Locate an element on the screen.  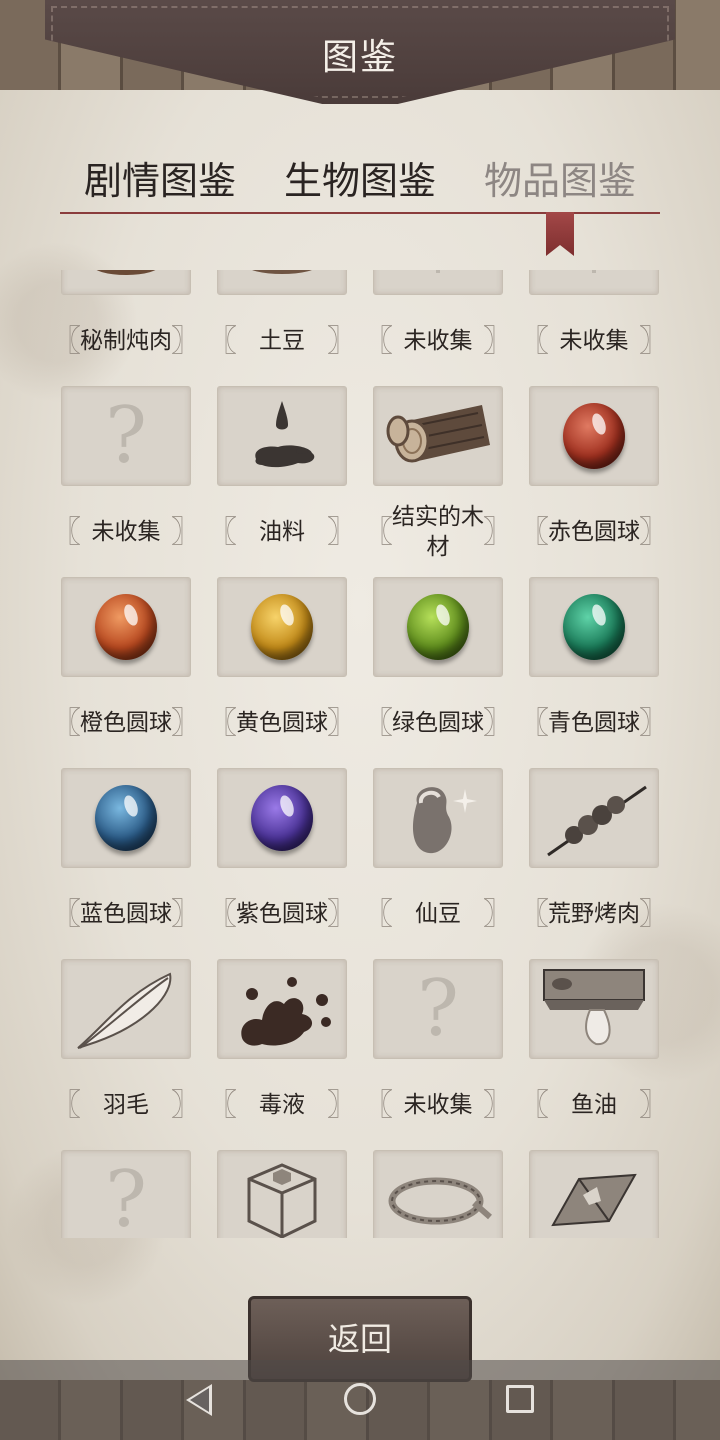
nav-home-icon is located at coordinates (360, 1399).